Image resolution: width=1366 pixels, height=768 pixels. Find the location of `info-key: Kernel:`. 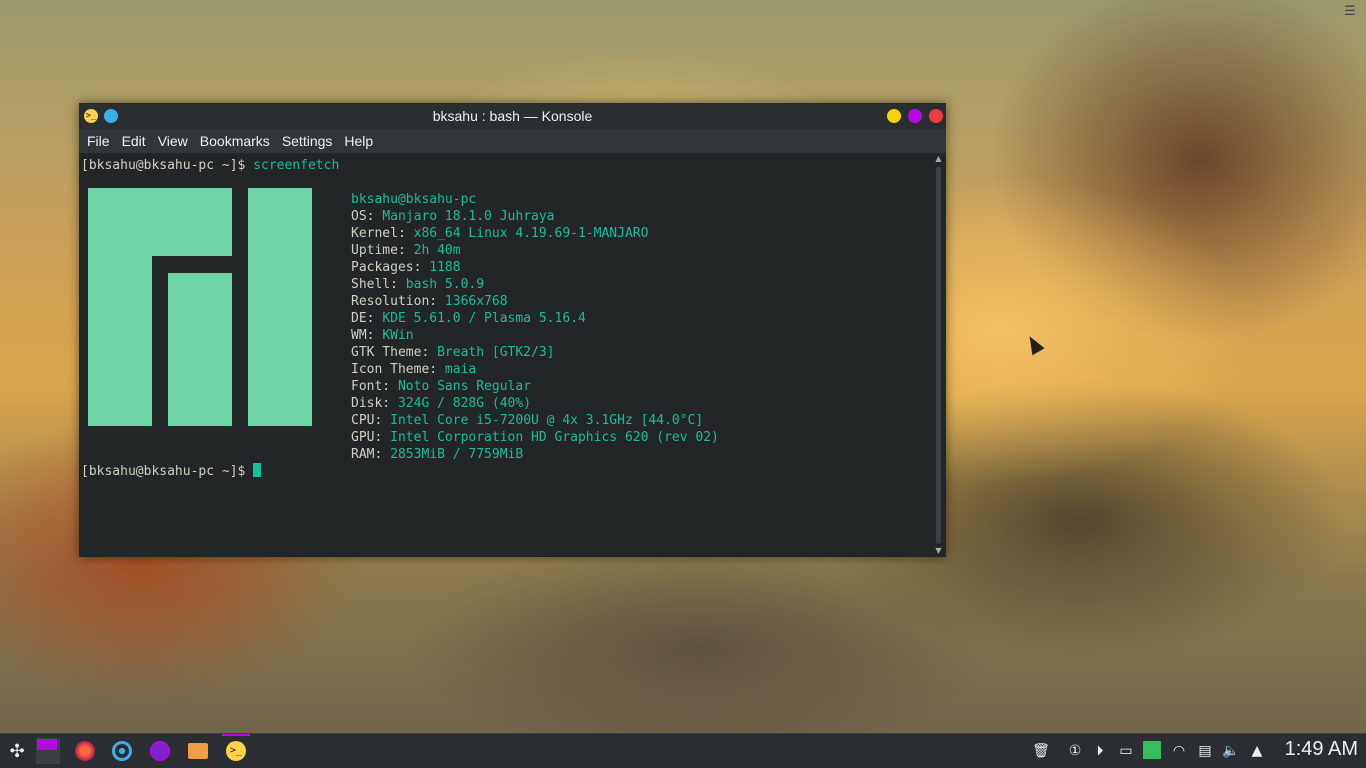

info-key: Kernel: is located at coordinates (382, 233).